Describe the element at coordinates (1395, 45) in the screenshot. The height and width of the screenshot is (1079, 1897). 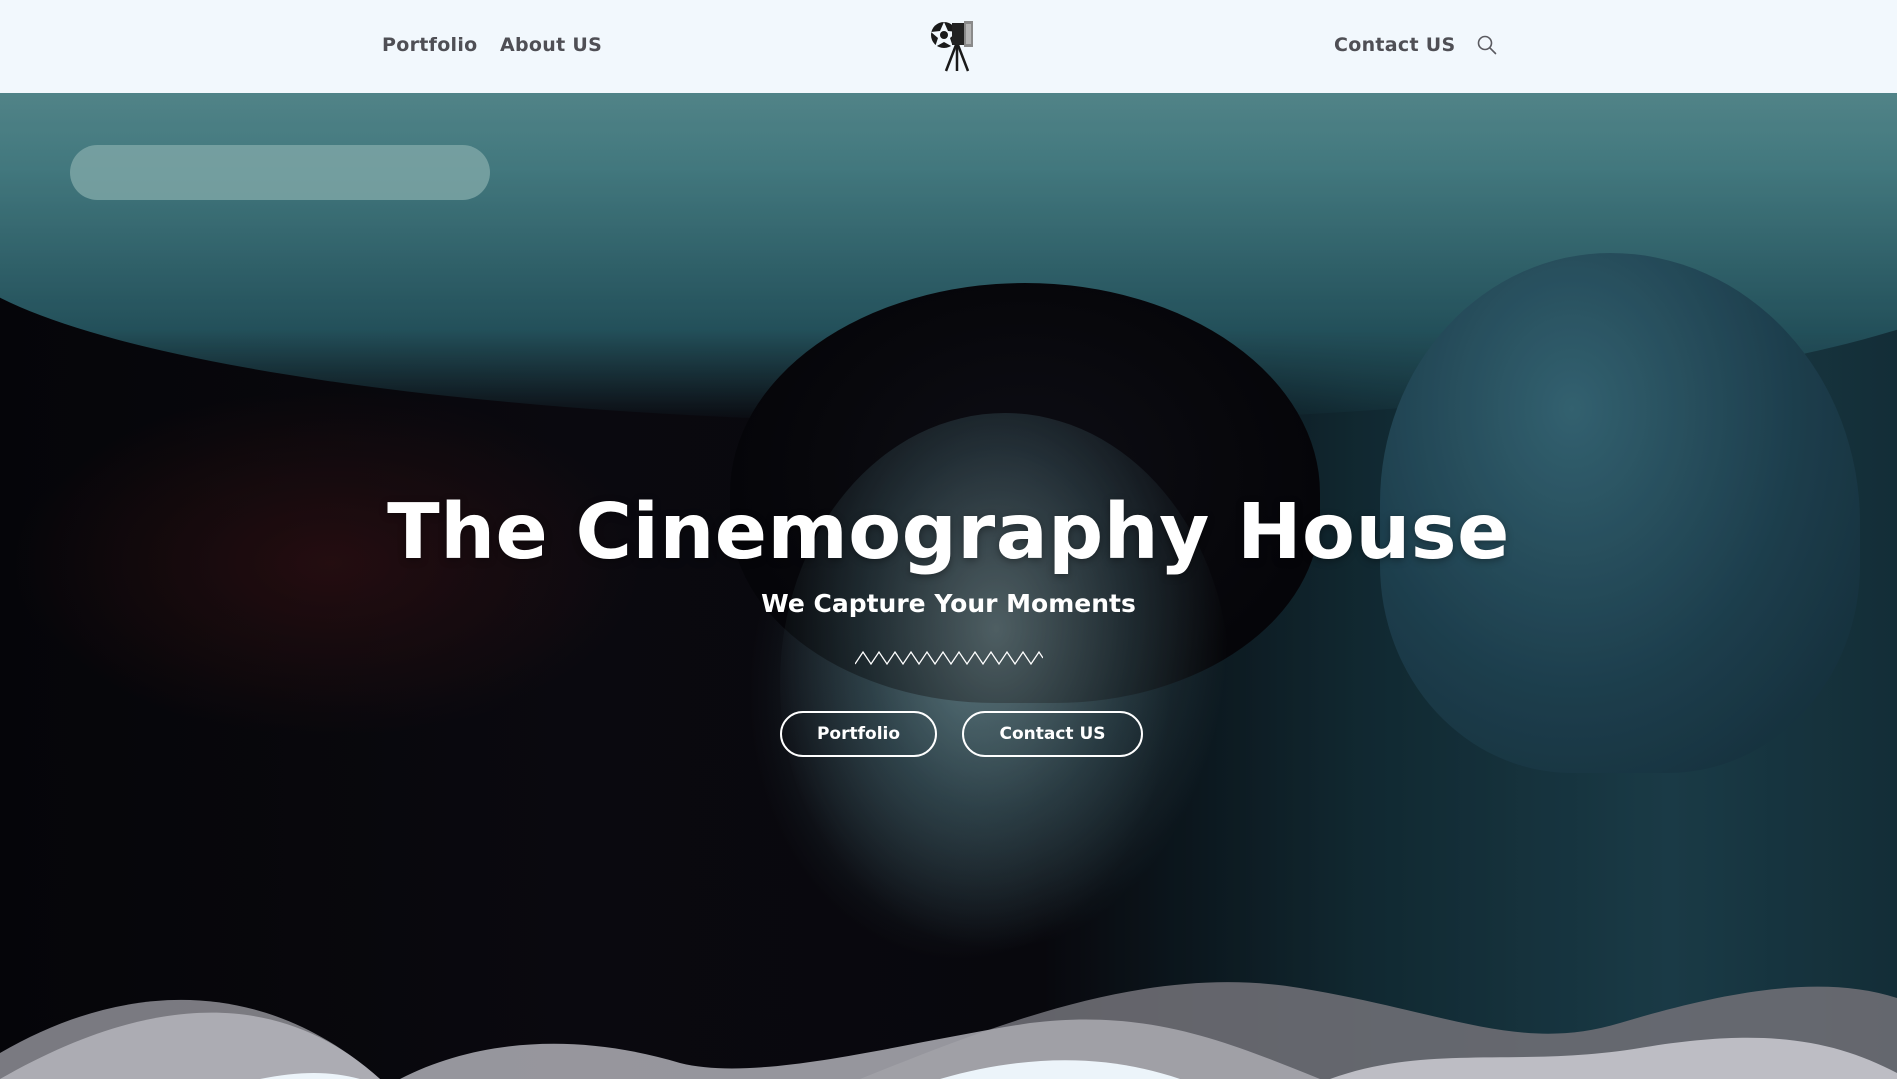
I see `nav-link-contact-us: Contact US` at that location.